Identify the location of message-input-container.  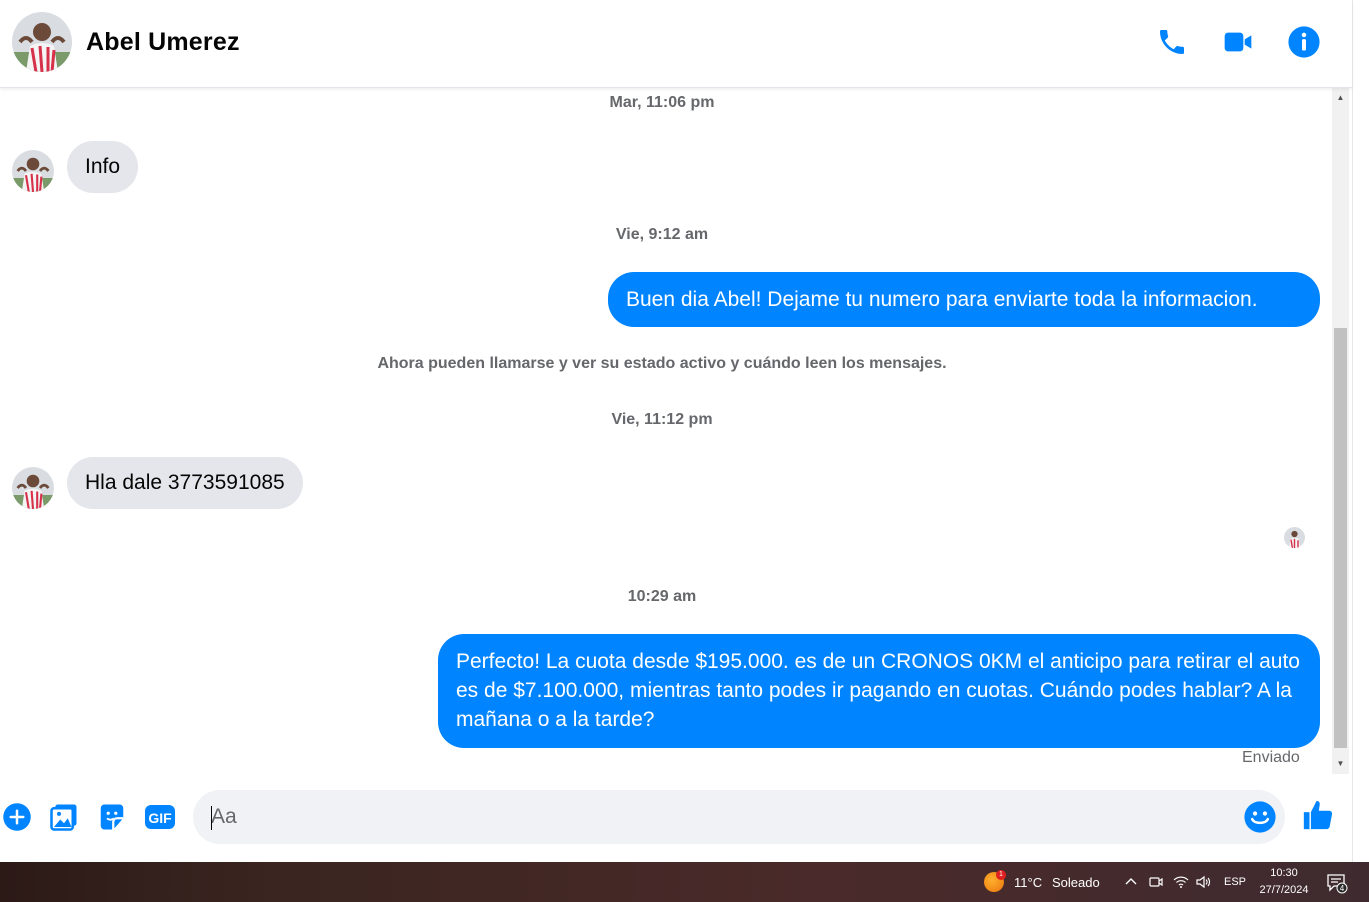
(739, 817).